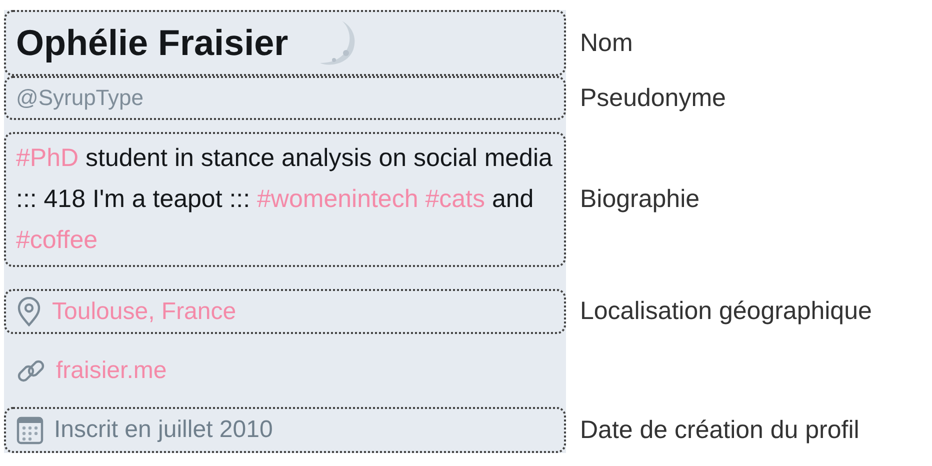 The image size is (932, 466). Describe the element at coordinates (726, 311) in the screenshot. I see `annotation-label: Localisation géographique` at that location.